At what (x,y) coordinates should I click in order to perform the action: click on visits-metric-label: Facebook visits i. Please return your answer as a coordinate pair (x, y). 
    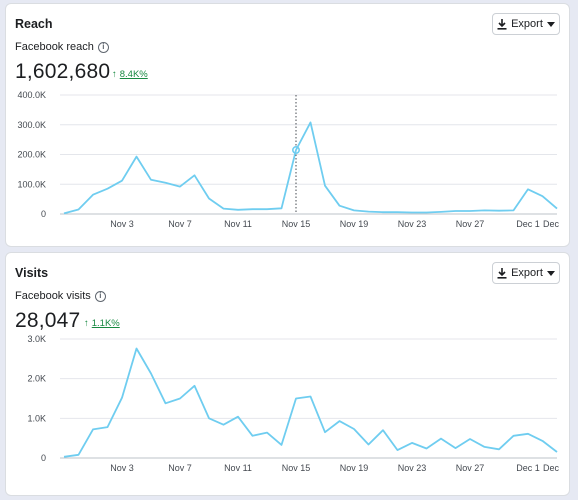
    Looking at the image, I should click on (60, 296).